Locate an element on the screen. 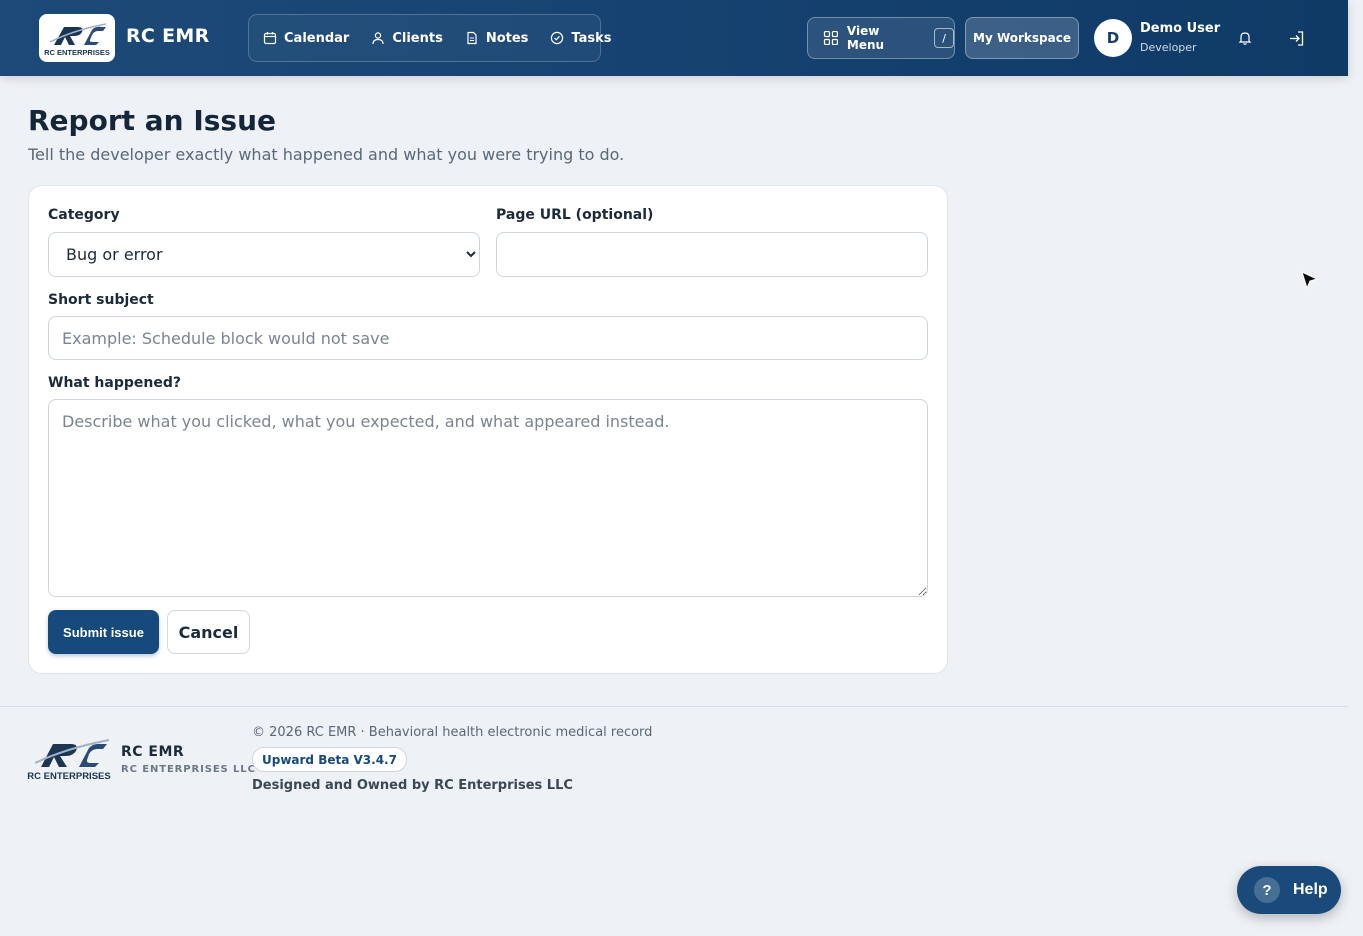 This screenshot has width=1363, height=936. cancel-button: Cancel is located at coordinates (208, 632).